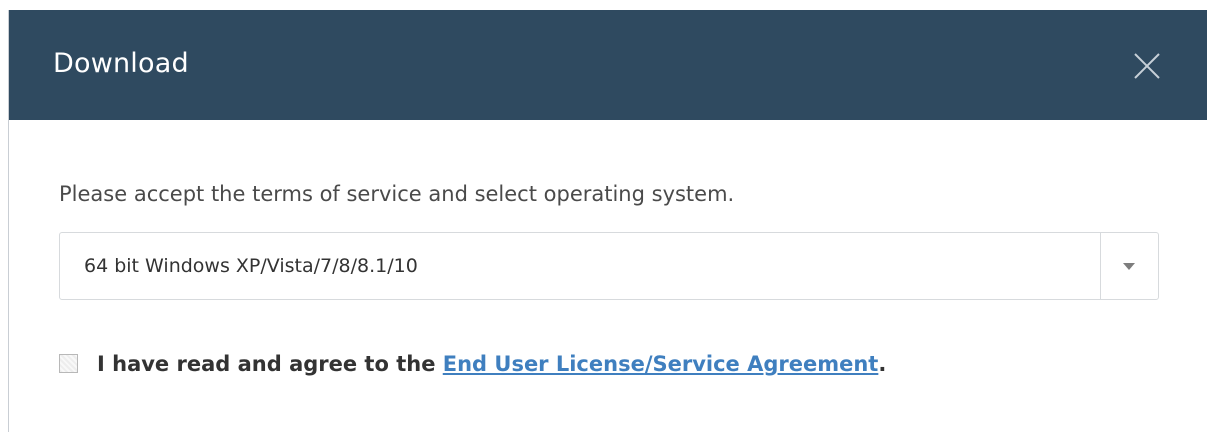 The width and height of the screenshot is (1207, 432). What do you see at coordinates (1100, 266) in the screenshot?
I see `select-divider` at bounding box center [1100, 266].